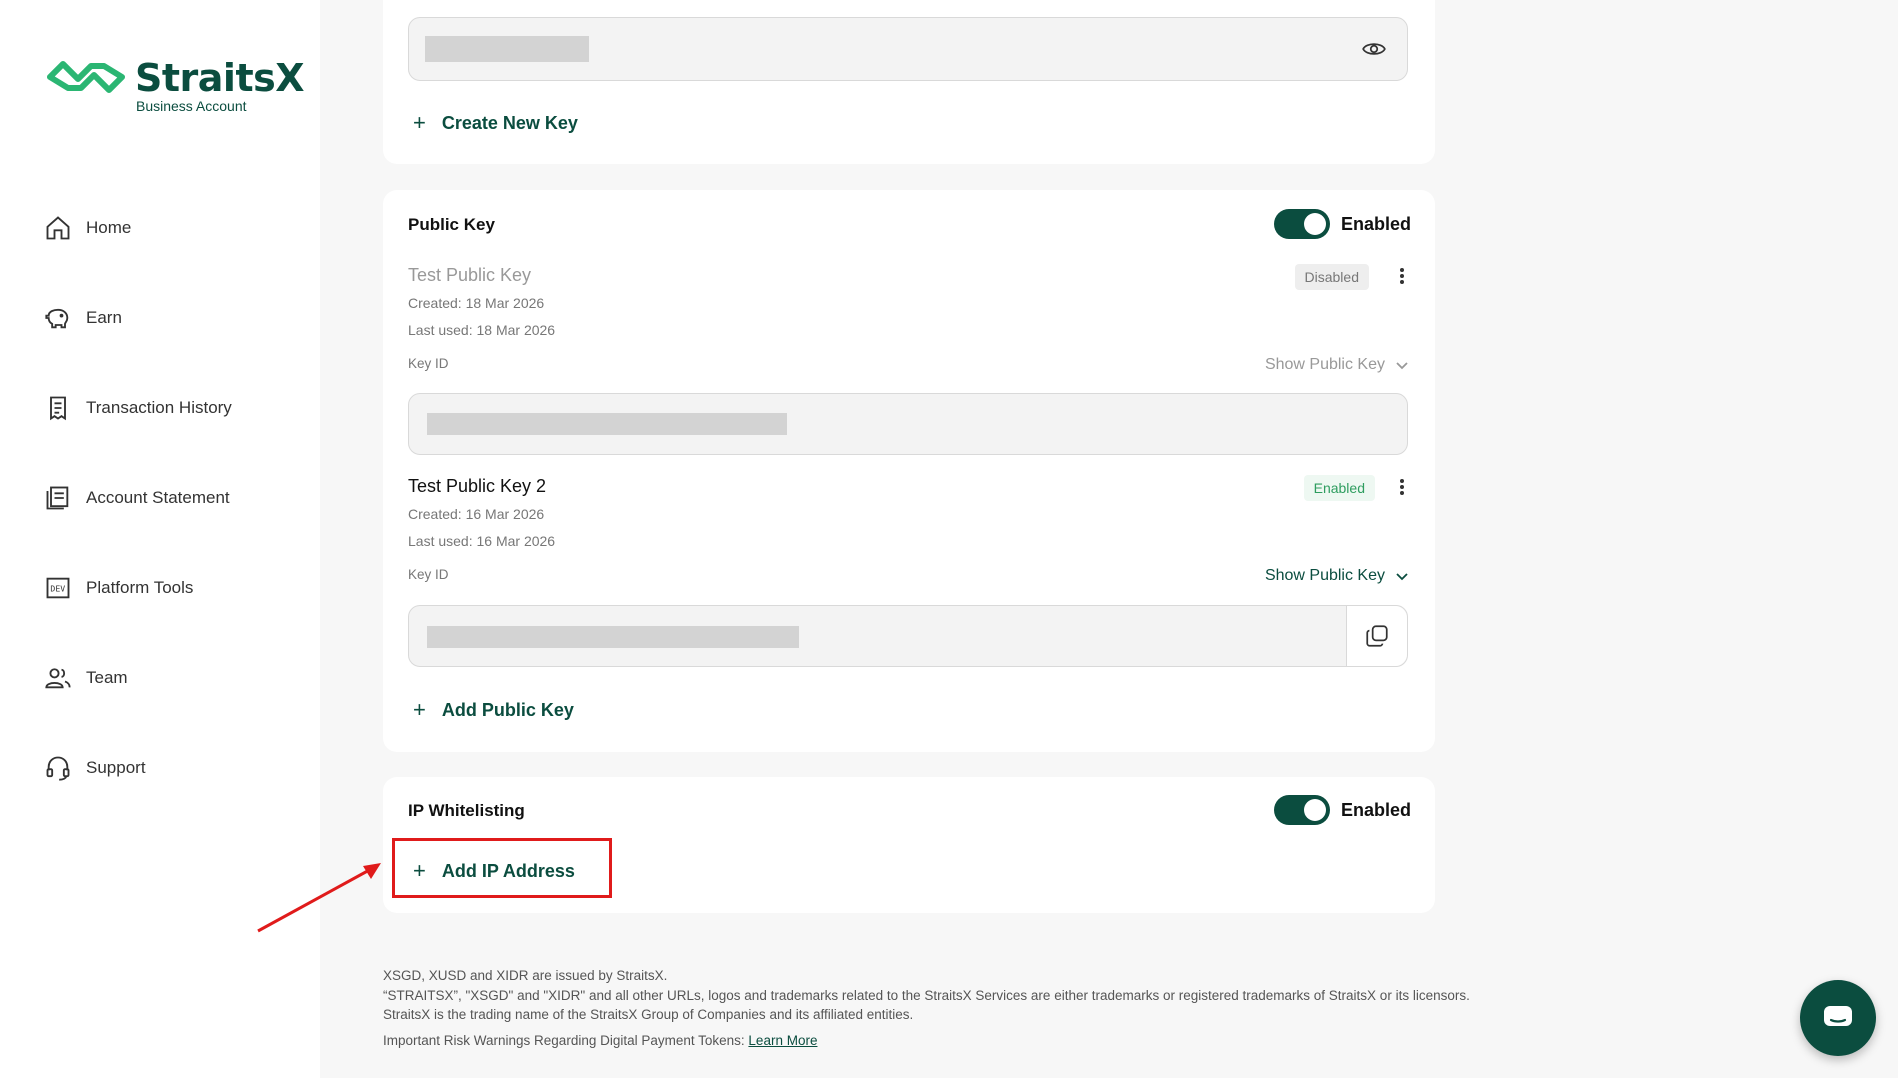  I want to click on ip-whitelisting-toggle: Enabled, so click(1342, 810).